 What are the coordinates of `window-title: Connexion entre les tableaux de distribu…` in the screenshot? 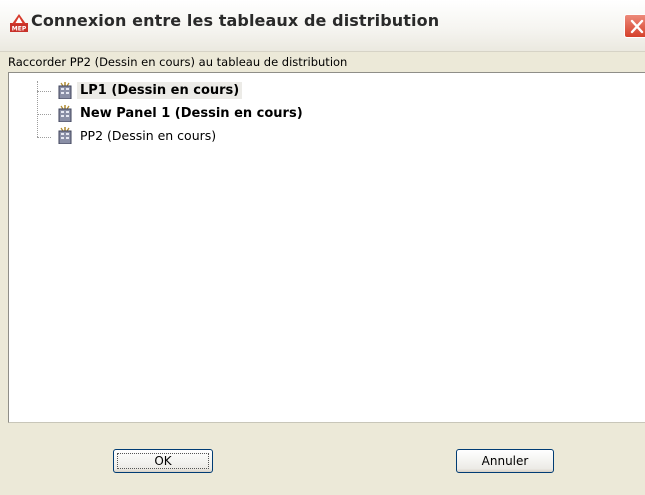 It's located at (235, 20).